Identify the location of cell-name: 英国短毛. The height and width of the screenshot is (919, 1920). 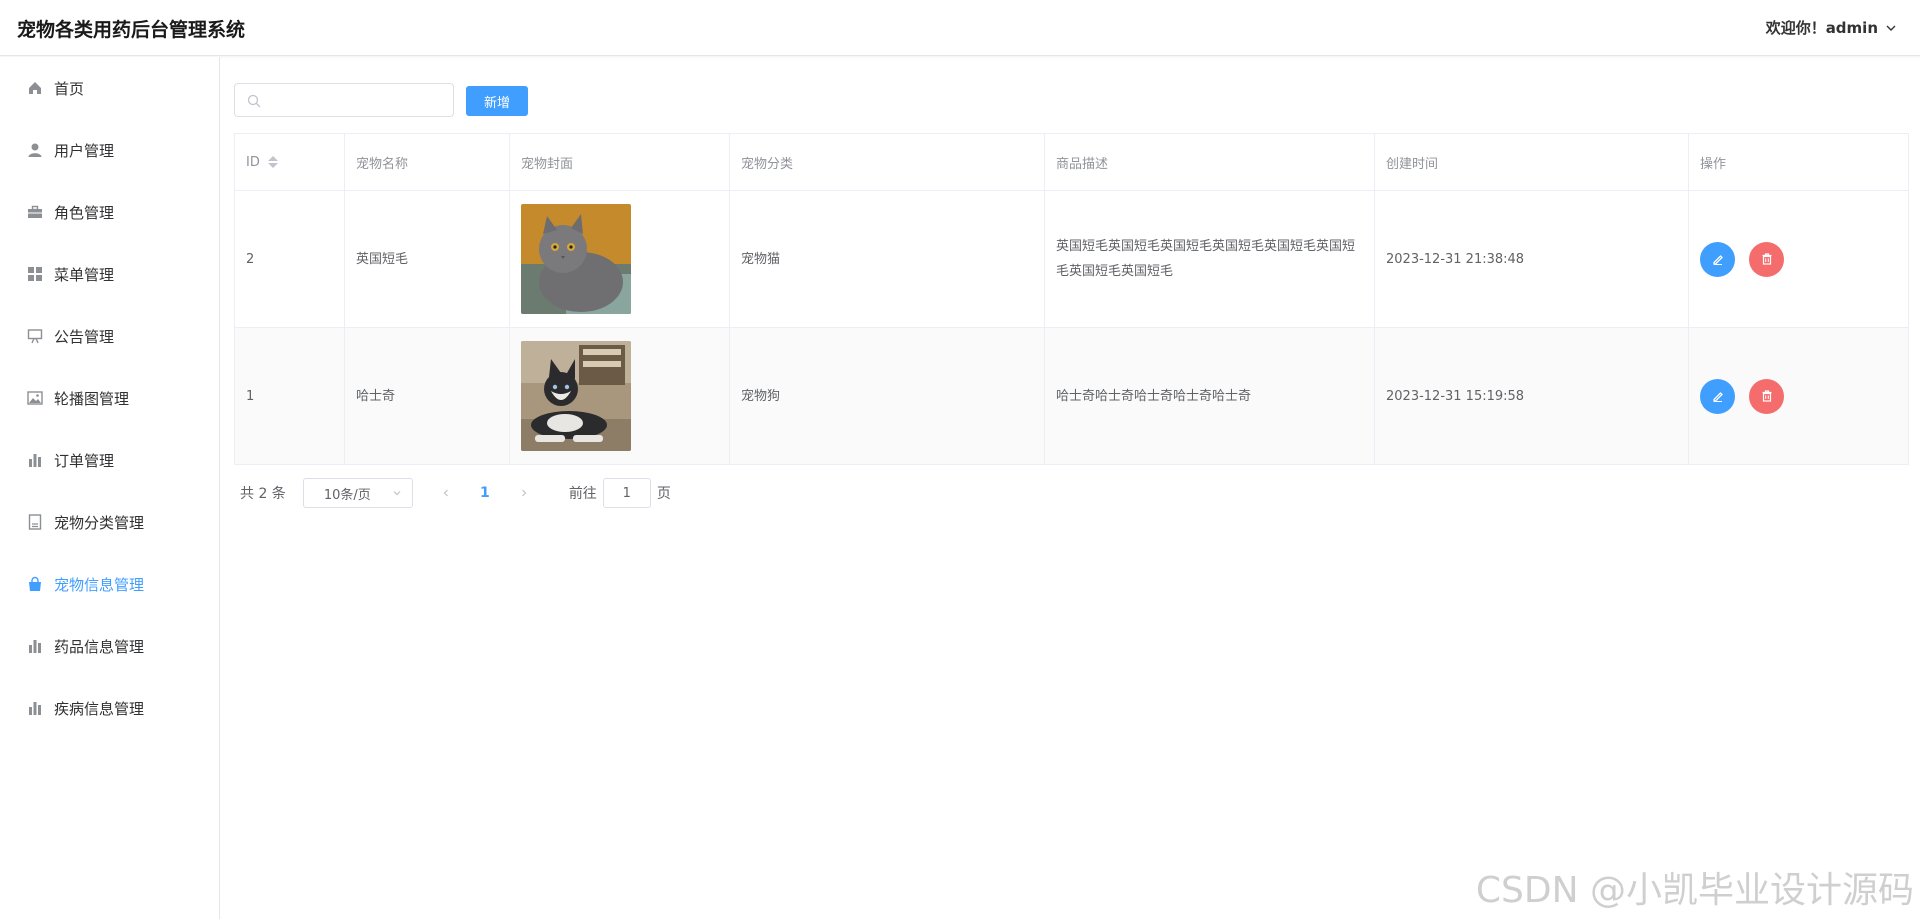
(427, 259).